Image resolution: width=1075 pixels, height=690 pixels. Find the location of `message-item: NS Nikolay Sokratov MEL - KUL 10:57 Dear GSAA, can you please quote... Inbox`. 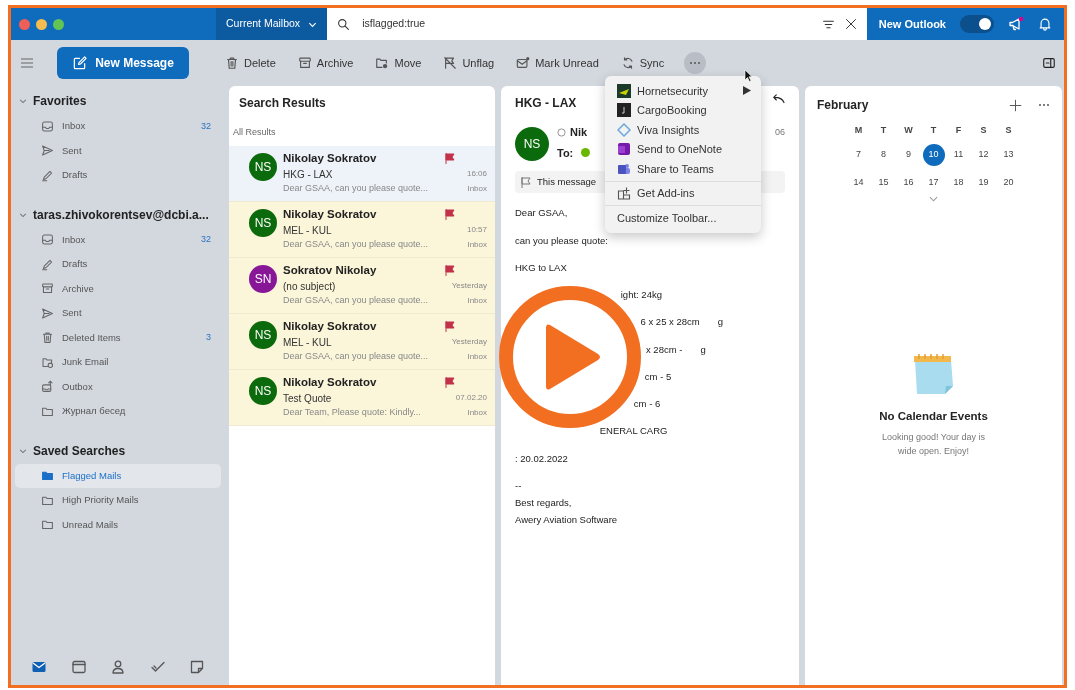

message-item: NS Nikolay Sokratov MEL - KUL 10:57 Dear GSAA, can you please quote... Inbox is located at coordinates (362, 229).